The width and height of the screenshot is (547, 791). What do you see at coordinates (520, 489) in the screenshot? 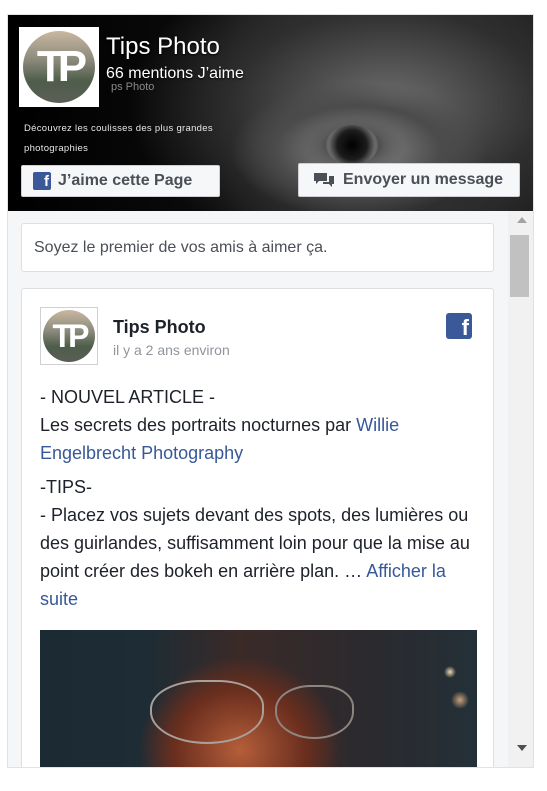
I see `vertical-scrollbar` at bounding box center [520, 489].